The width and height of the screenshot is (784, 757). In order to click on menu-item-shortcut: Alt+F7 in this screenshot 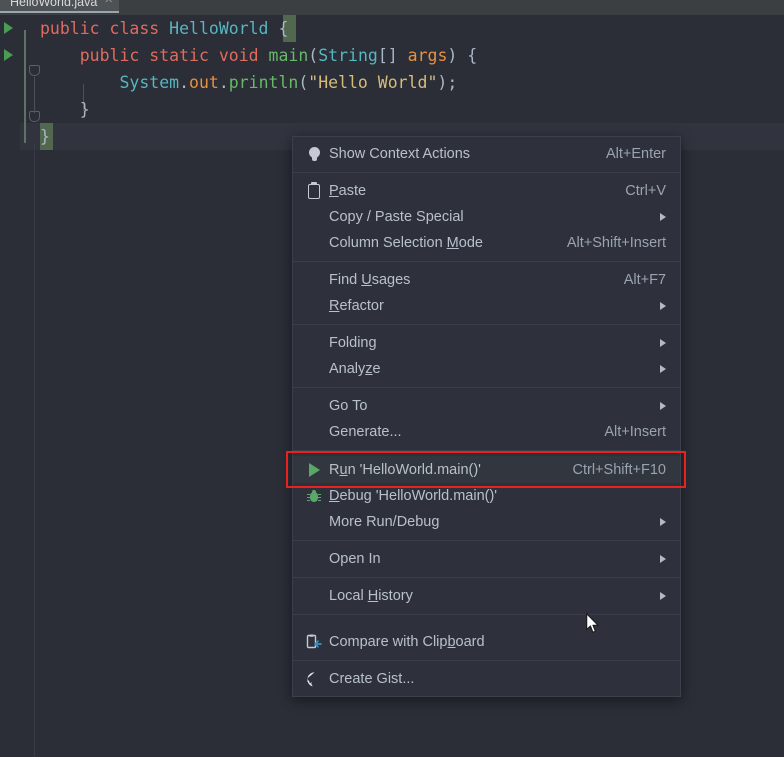, I will do `click(644, 280)`.